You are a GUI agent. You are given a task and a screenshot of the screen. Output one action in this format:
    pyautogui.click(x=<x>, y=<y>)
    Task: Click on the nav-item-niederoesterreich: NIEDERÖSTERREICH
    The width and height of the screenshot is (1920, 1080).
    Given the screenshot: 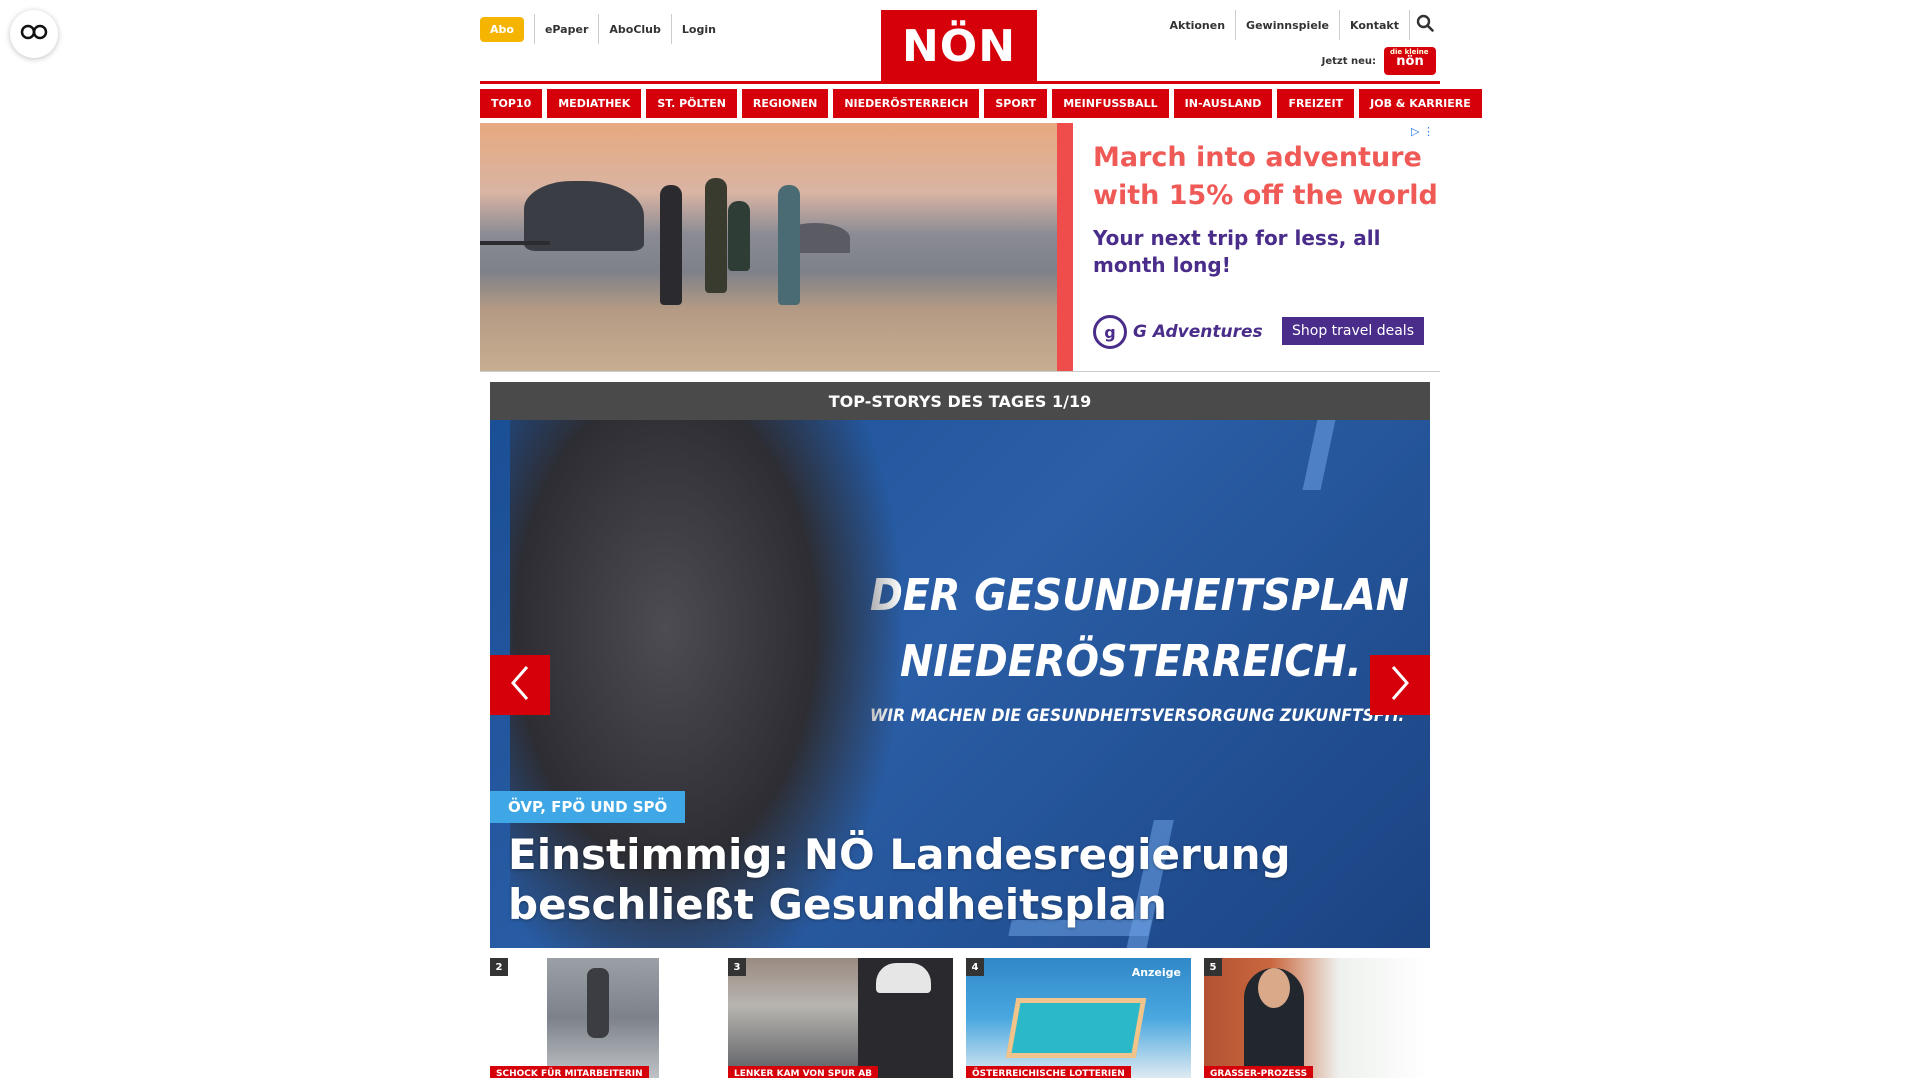 What is the action you would take?
    pyautogui.click(x=906, y=103)
    